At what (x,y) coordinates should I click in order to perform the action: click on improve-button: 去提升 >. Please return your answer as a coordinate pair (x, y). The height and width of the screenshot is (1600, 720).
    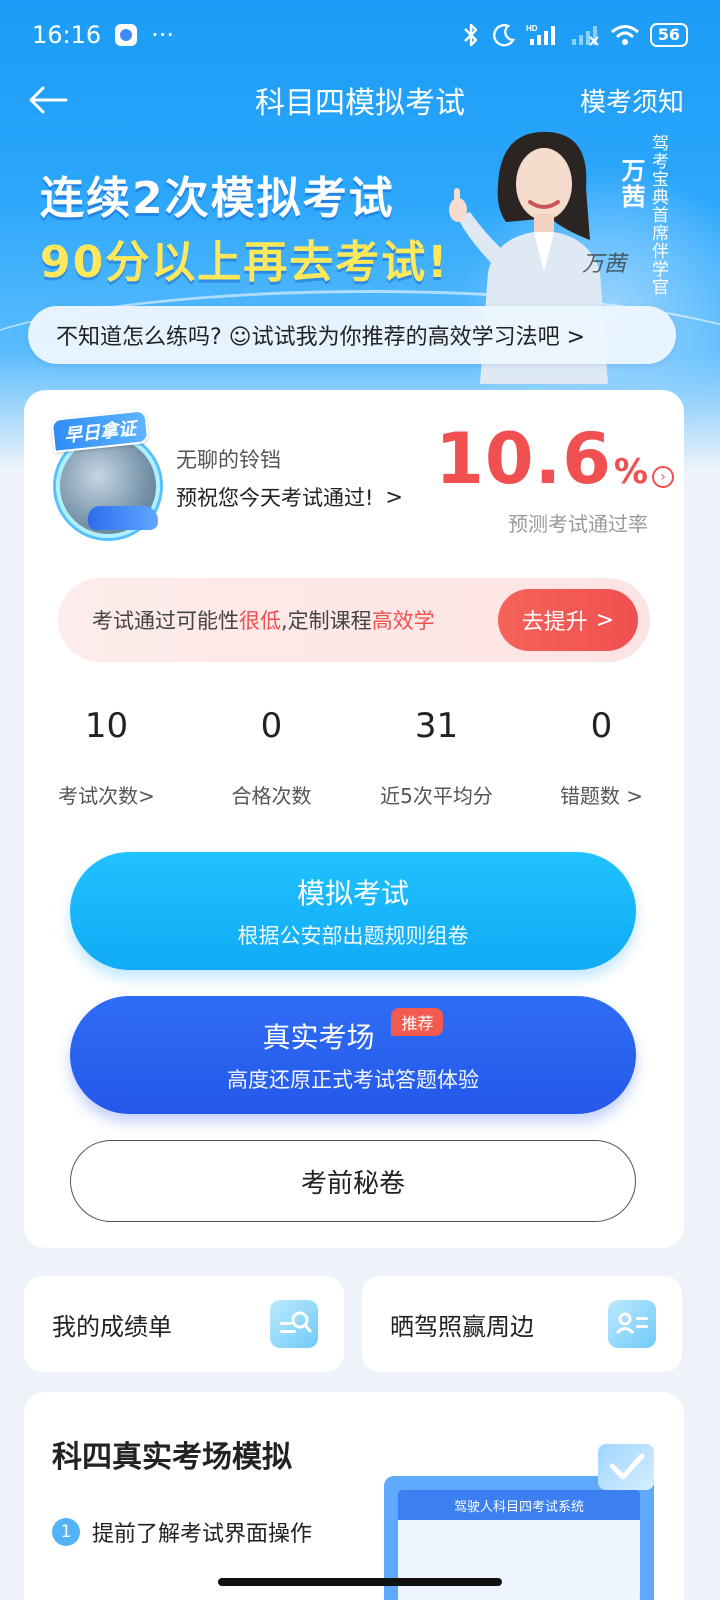
    Looking at the image, I should click on (568, 620).